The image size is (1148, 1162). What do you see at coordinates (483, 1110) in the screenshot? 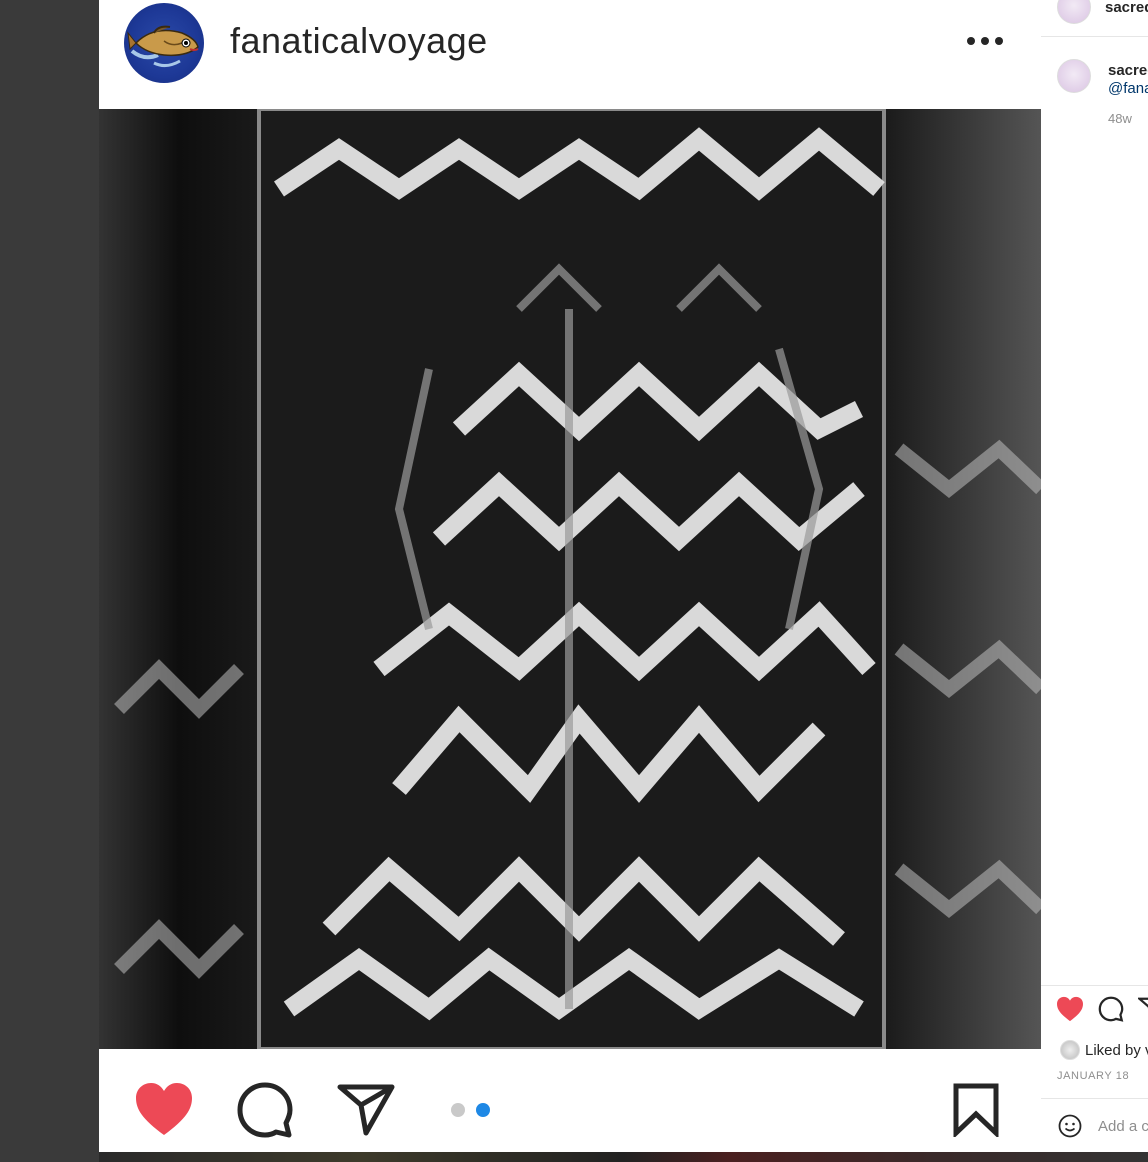
I see `carousel-dot-active` at bounding box center [483, 1110].